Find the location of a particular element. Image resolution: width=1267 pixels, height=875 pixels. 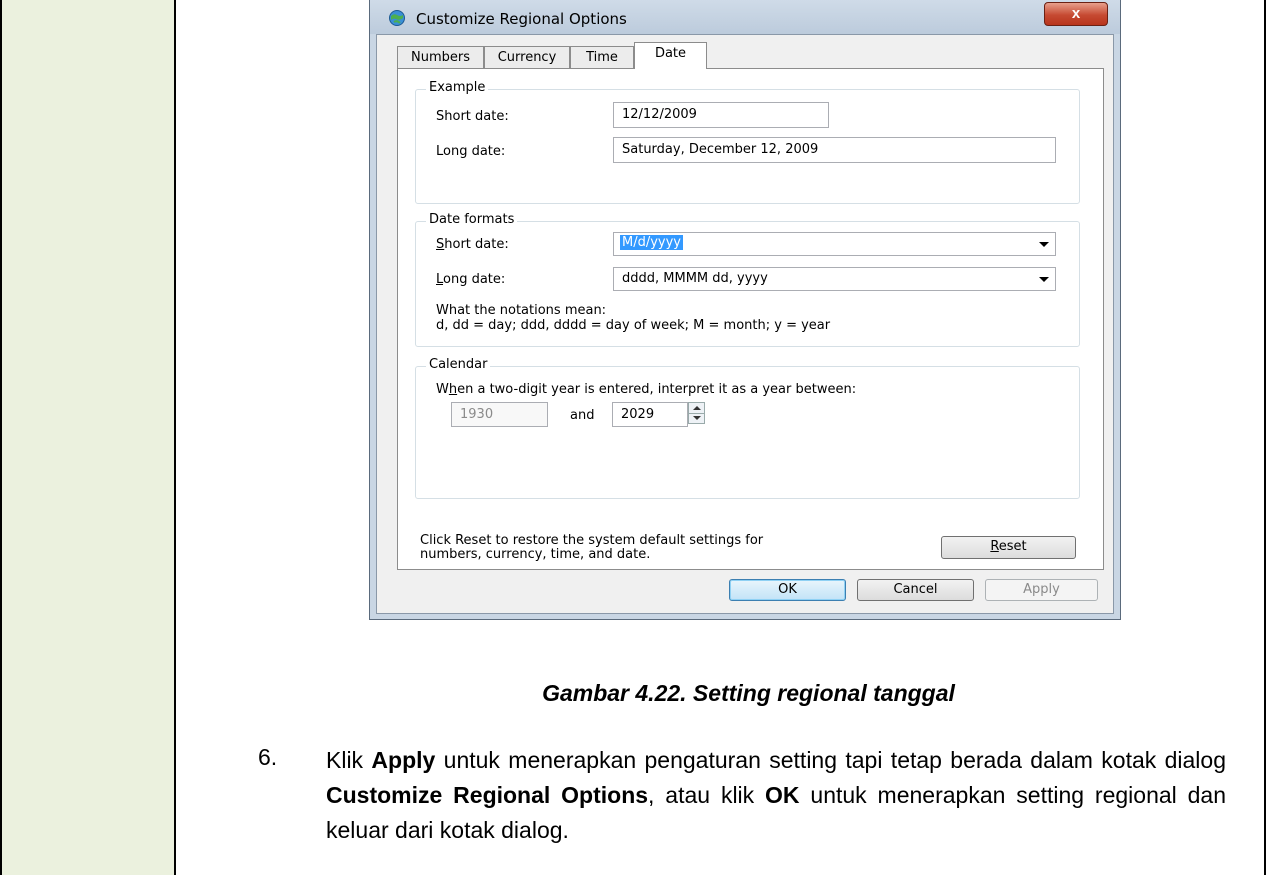

year-to-field: 2029 is located at coordinates (650, 414).